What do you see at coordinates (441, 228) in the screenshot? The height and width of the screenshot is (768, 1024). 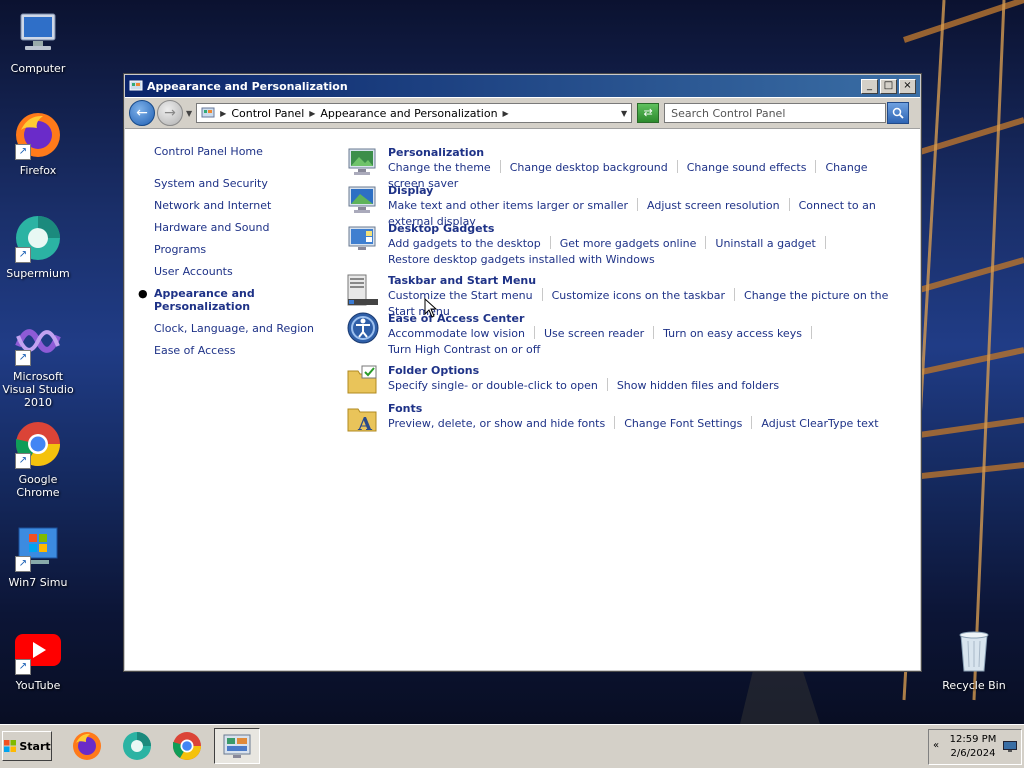 I see `desktop-gadgets-title-link: Desktop Gadgets` at bounding box center [441, 228].